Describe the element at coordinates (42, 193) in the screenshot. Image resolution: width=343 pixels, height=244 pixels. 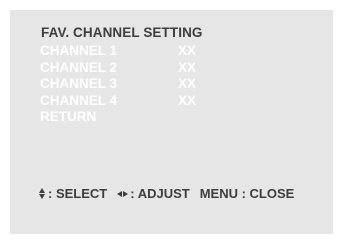
I see `up-down-arrows-icon` at that location.